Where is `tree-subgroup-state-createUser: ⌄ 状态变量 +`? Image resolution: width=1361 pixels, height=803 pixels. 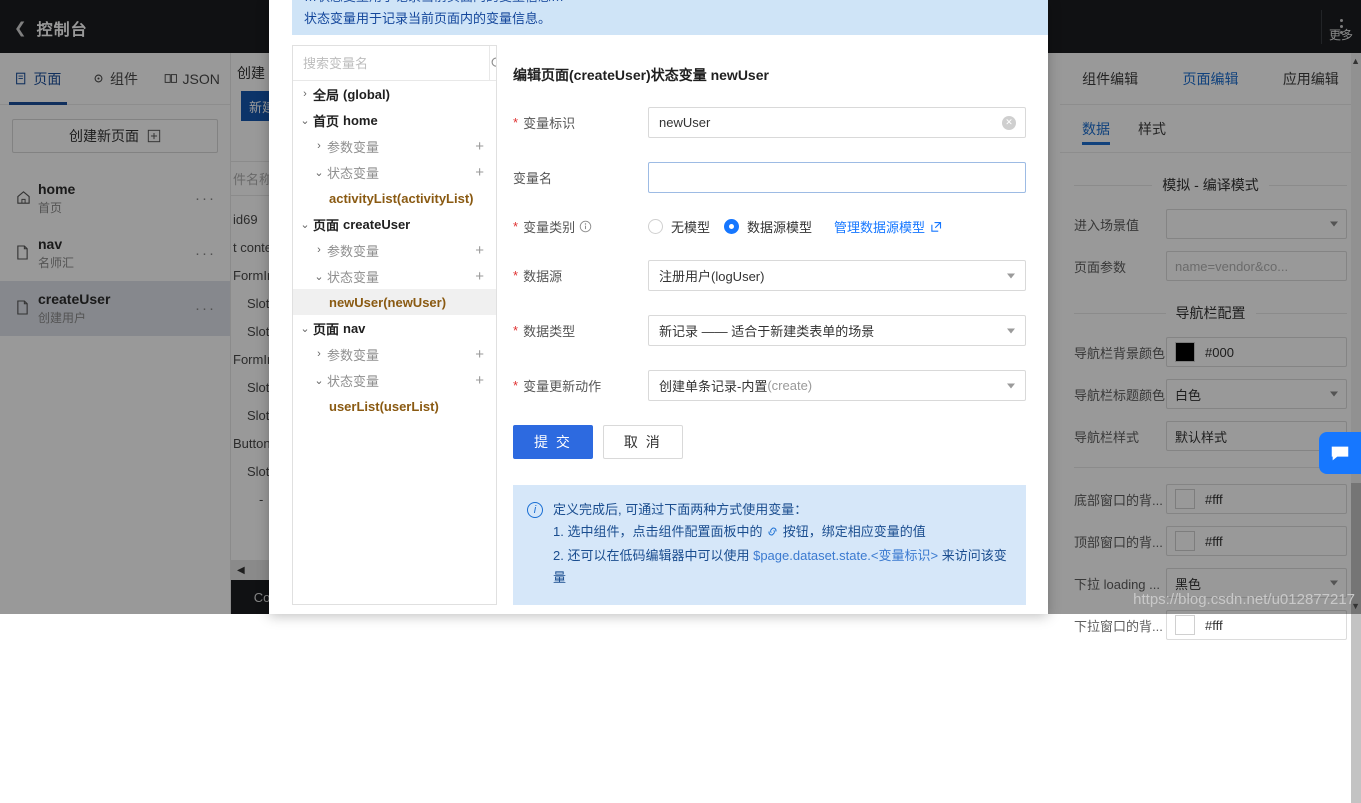
tree-subgroup-state-createUser: ⌄ 状态变量 + is located at coordinates (394, 276).